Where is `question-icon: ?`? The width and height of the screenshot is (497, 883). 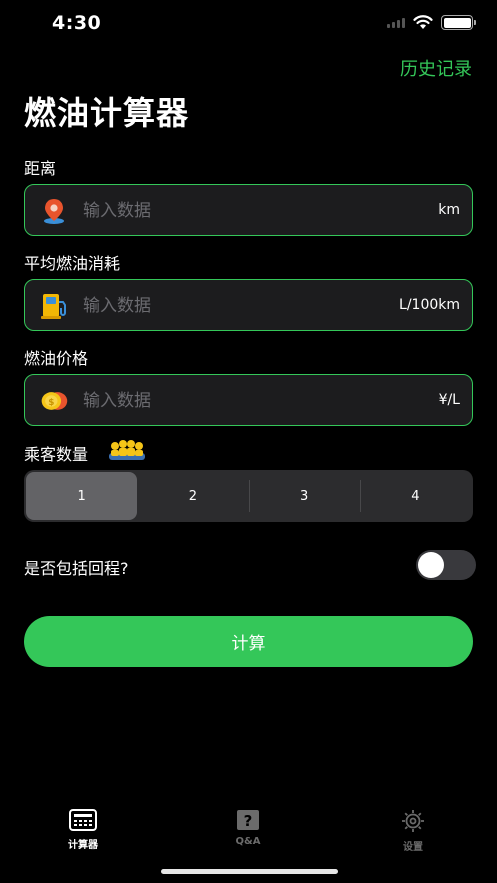
question-icon: ? is located at coordinates (248, 820).